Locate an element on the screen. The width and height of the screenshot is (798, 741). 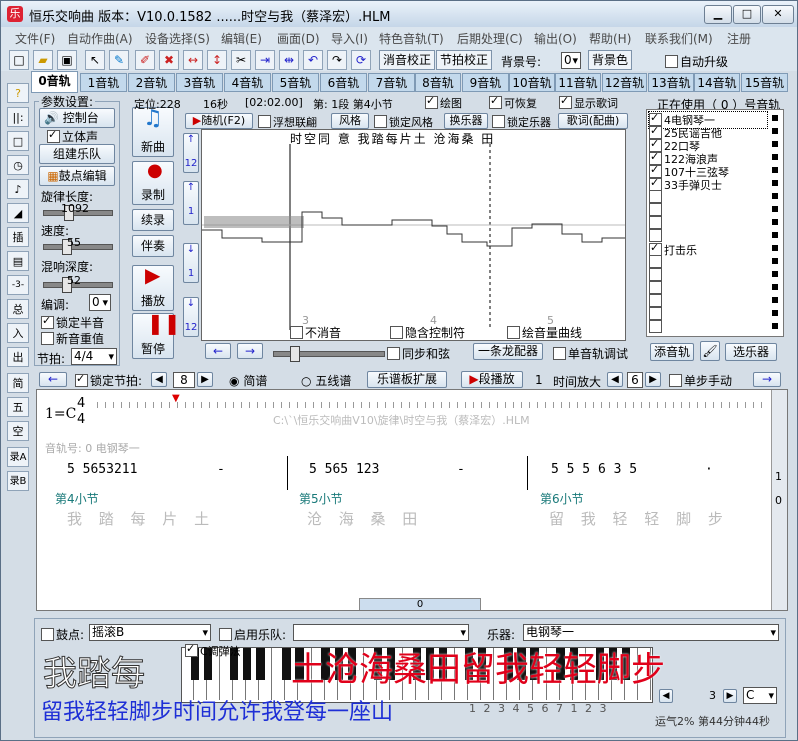
pause-button: ❚❚ 暂停 is located at coordinates (156, 336).